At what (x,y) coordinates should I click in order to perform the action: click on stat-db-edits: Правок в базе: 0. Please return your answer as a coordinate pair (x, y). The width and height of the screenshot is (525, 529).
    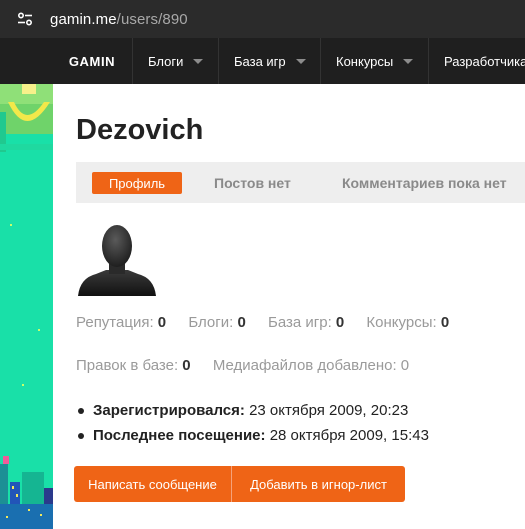
    Looking at the image, I should click on (133, 365).